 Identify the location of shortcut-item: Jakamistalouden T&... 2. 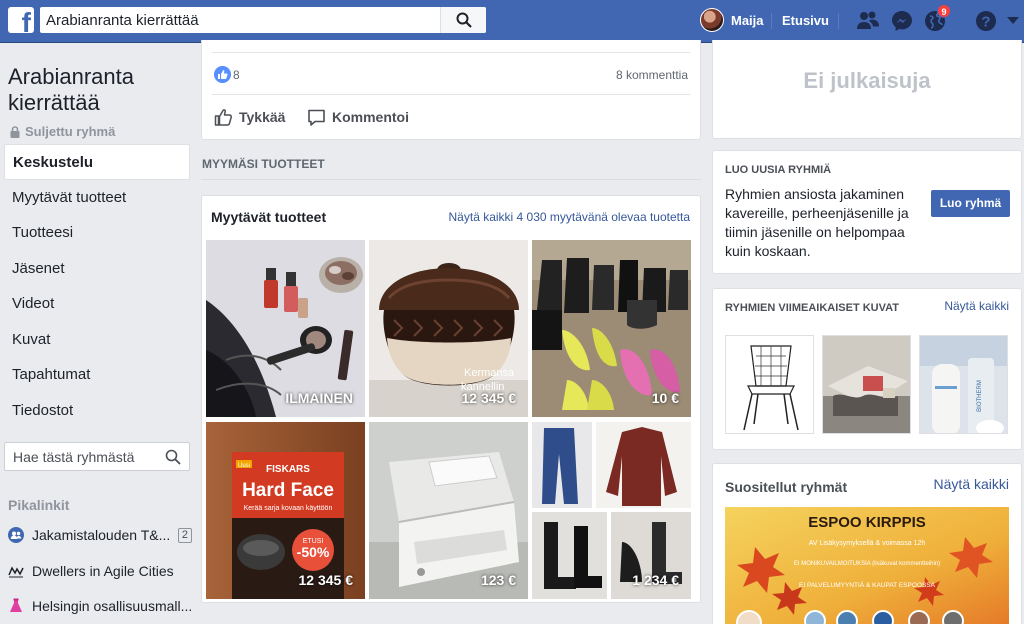
(100, 535).